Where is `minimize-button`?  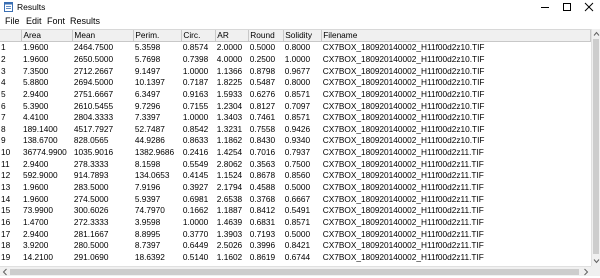 minimize-button is located at coordinates (545, 7).